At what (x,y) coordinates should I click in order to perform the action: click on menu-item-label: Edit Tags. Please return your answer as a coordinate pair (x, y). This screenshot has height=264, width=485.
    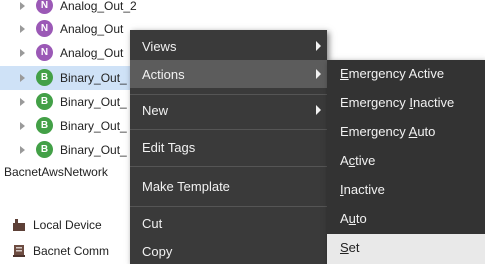
    Looking at the image, I should click on (169, 147).